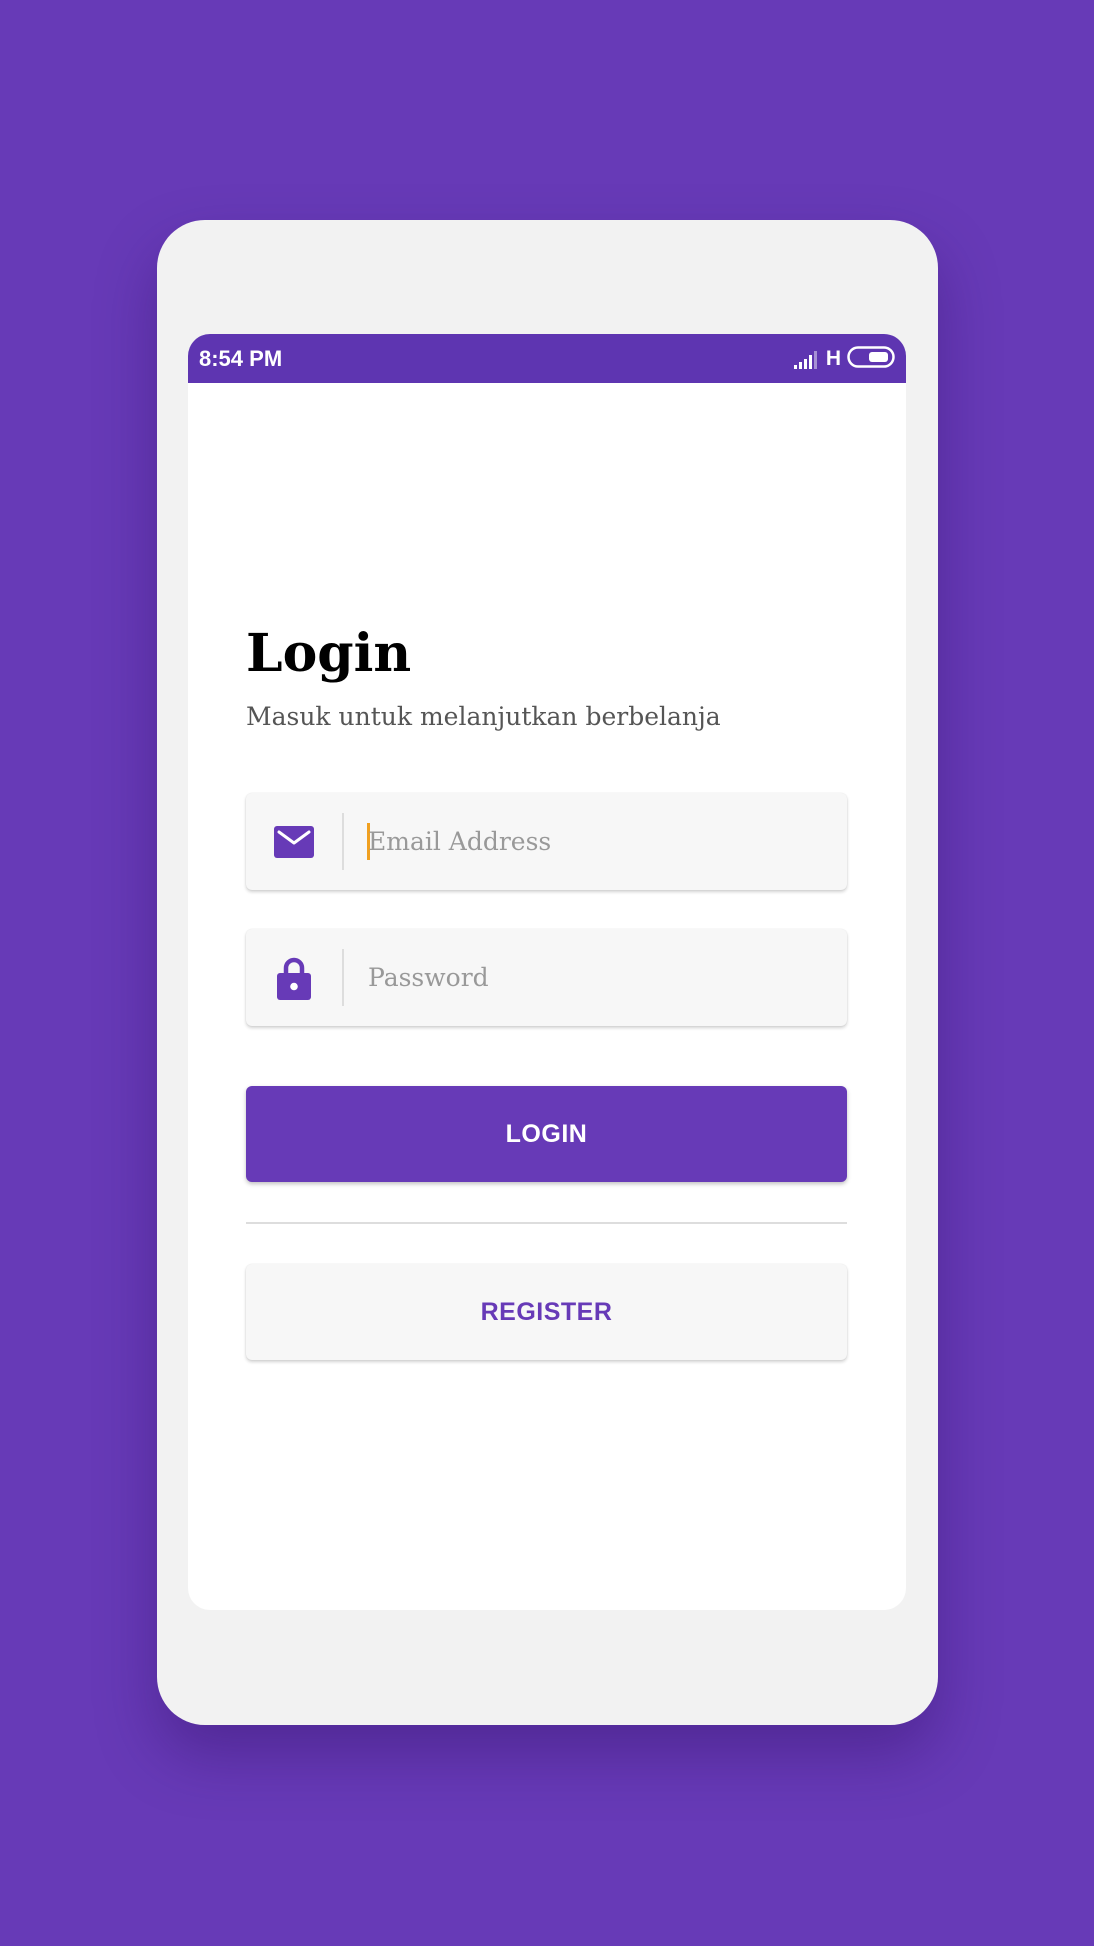 The image size is (1094, 1946). Describe the element at coordinates (294, 978) in the screenshot. I see `lock-icon` at that location.